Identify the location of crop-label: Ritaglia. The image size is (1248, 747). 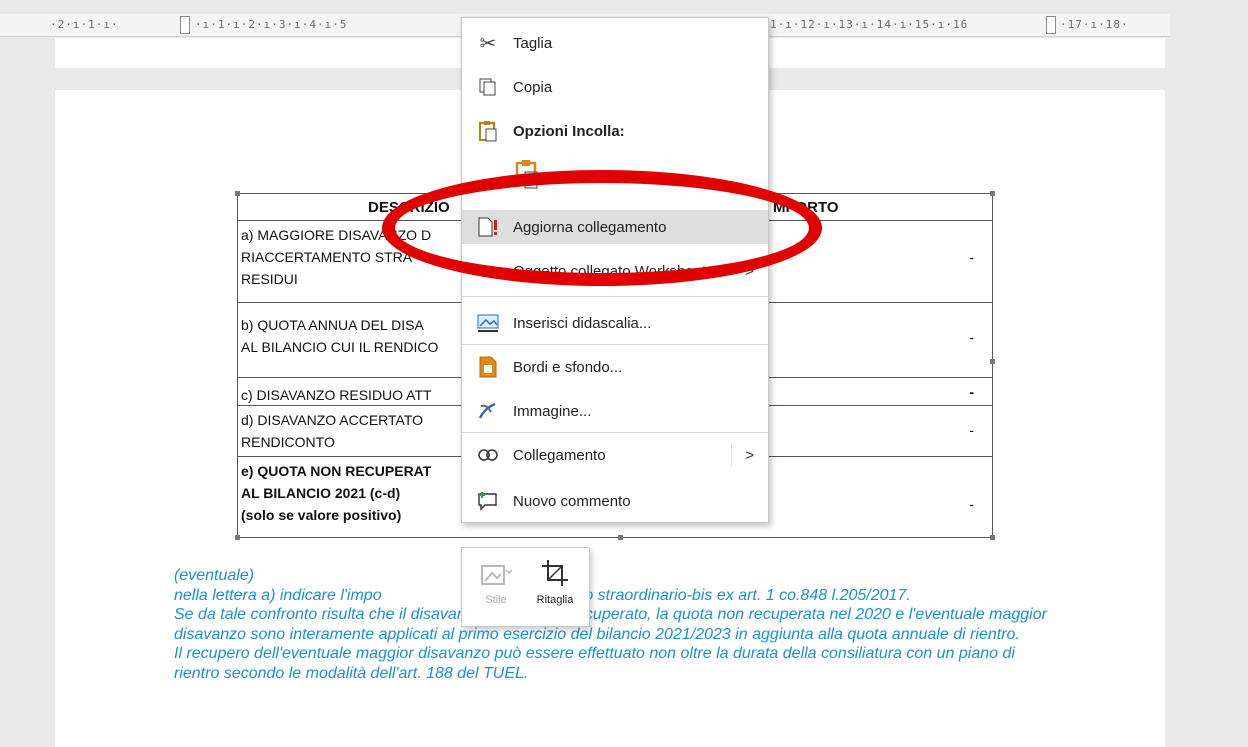
(555, 600).